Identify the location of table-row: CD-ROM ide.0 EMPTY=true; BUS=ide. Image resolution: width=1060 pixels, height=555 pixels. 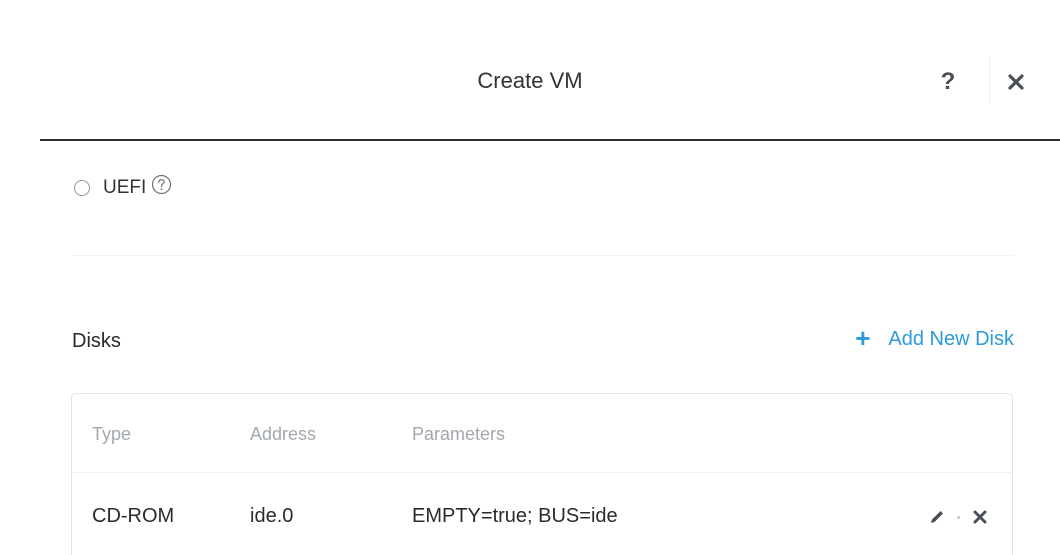
(542, 514).